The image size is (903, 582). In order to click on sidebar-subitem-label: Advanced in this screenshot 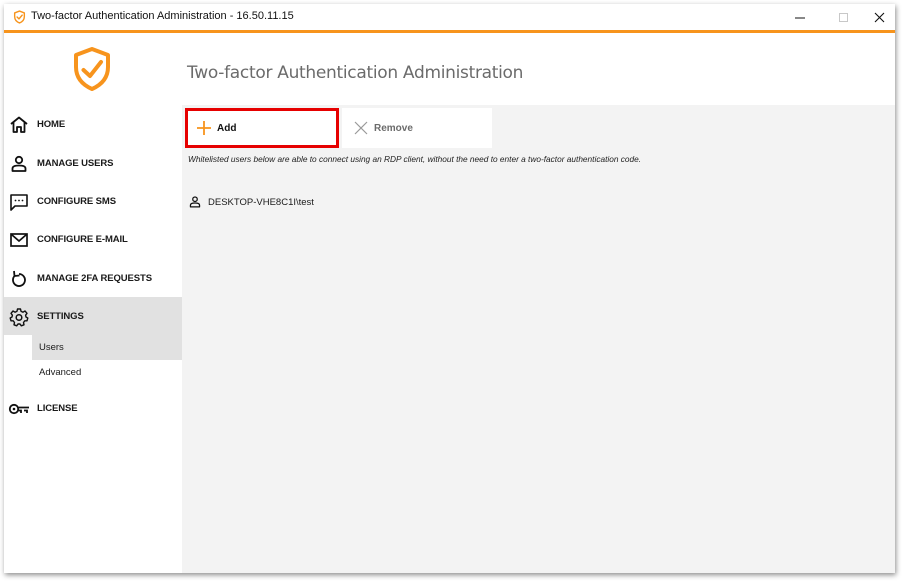, I will do `click(60, 372)`.